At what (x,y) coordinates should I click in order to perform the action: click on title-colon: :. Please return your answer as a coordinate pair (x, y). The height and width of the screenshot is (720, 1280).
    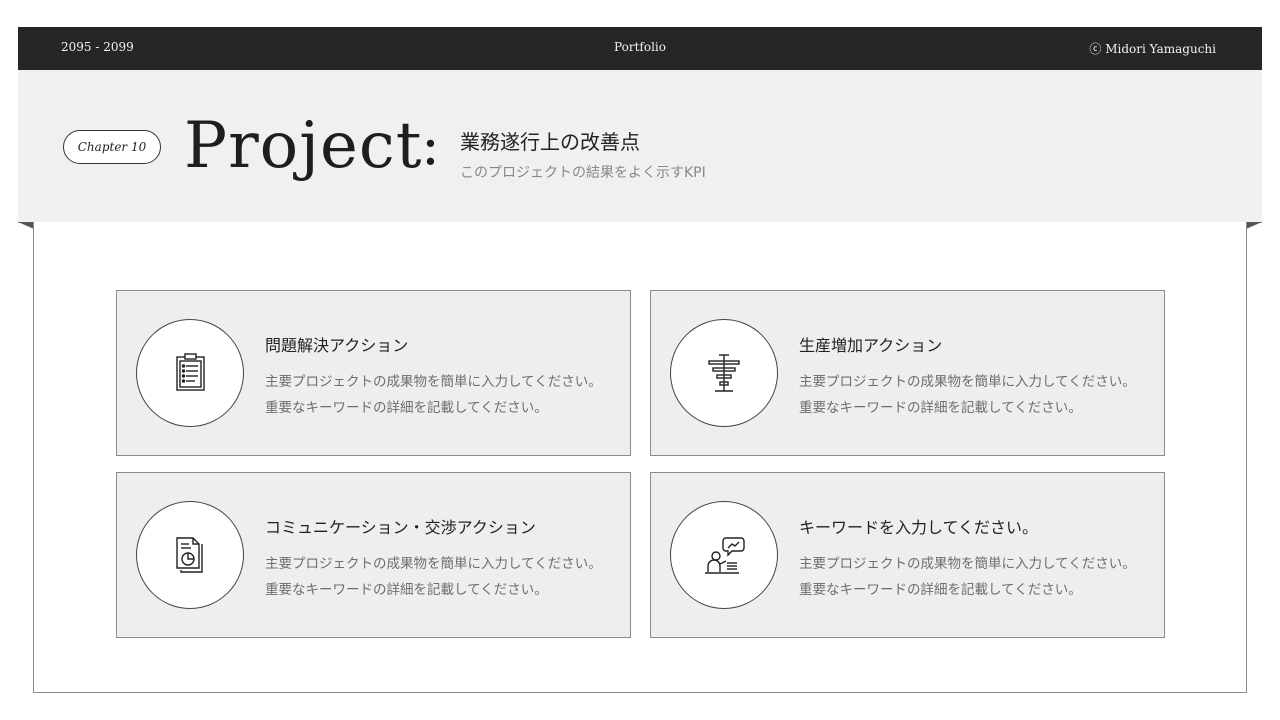
    Looking at the image, I should click on (430, 145).